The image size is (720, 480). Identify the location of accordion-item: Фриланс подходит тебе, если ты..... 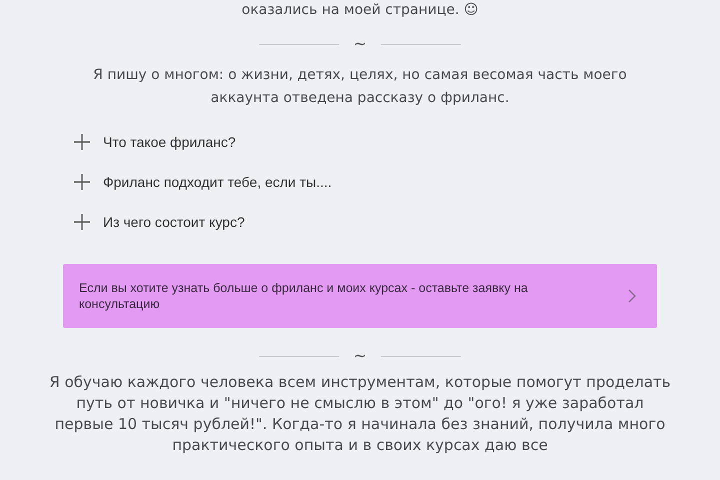
(217, 182).